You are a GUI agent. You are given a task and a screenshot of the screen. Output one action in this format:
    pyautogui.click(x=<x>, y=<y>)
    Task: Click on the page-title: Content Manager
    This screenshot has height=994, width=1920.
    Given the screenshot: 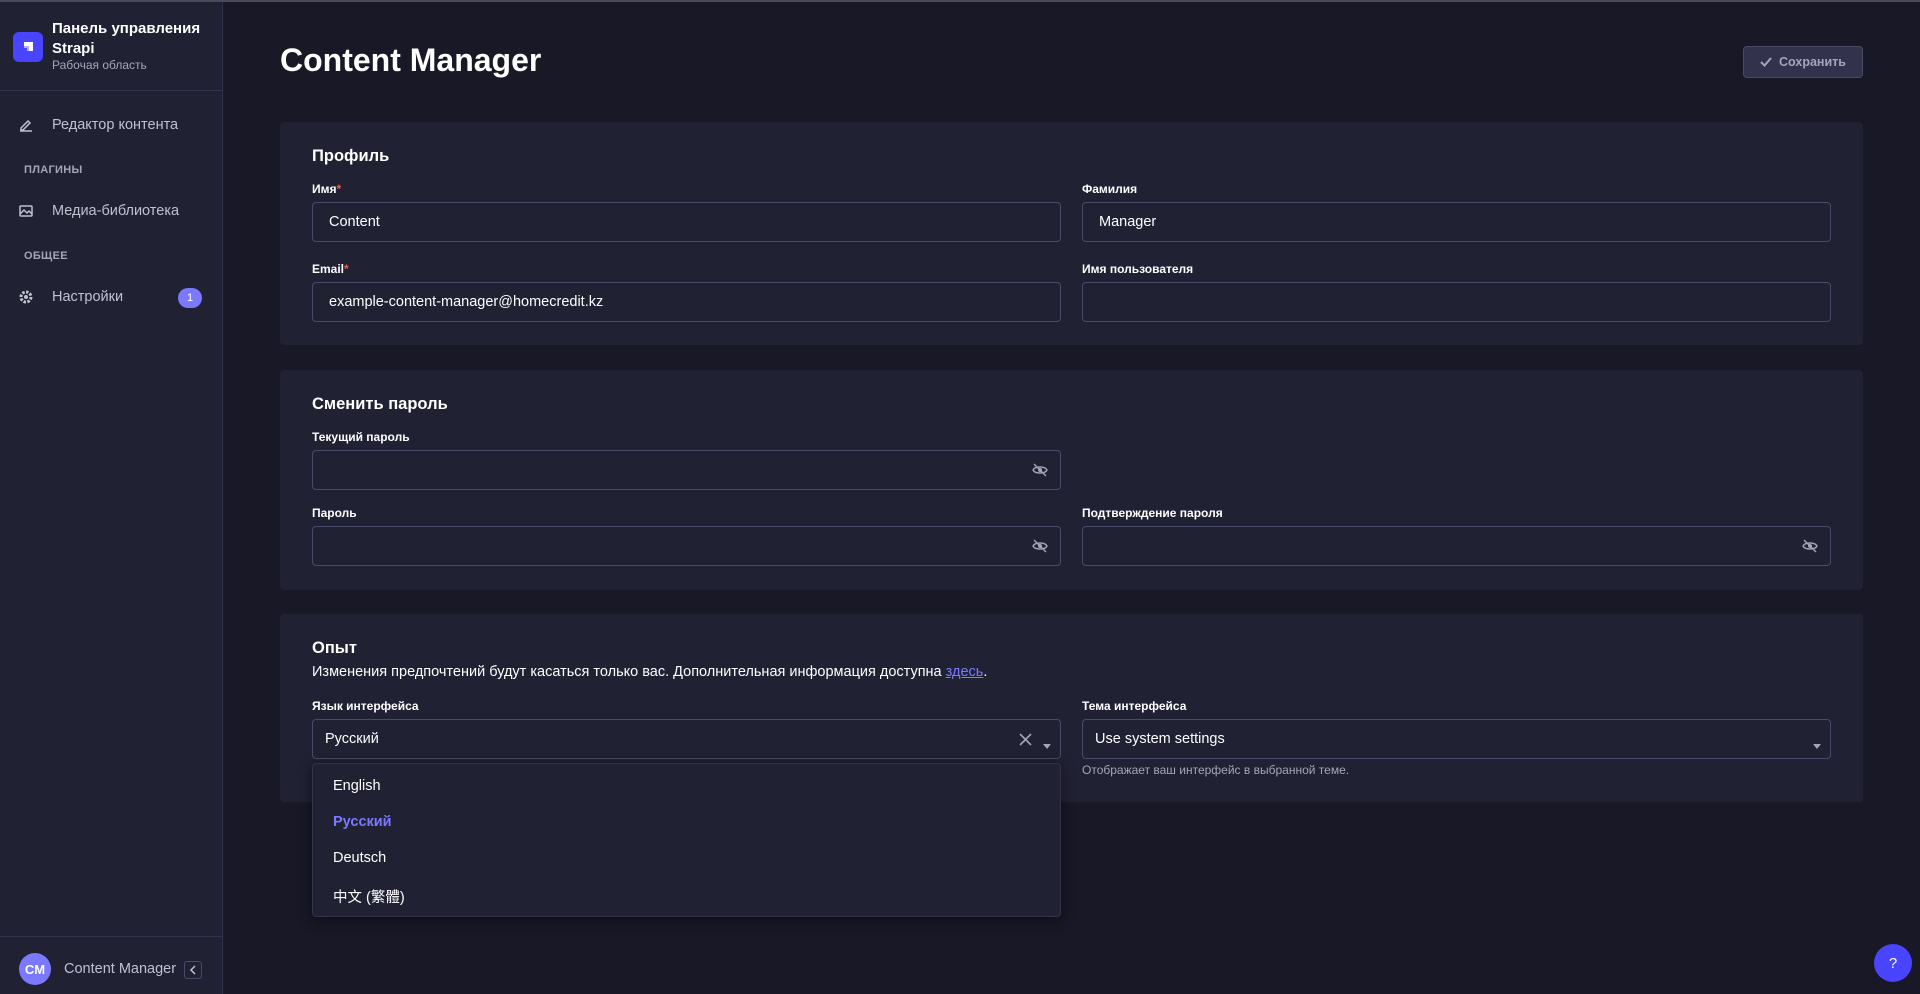 What is the action you would take?
    pyautogui.click(x=411, y=60)
    